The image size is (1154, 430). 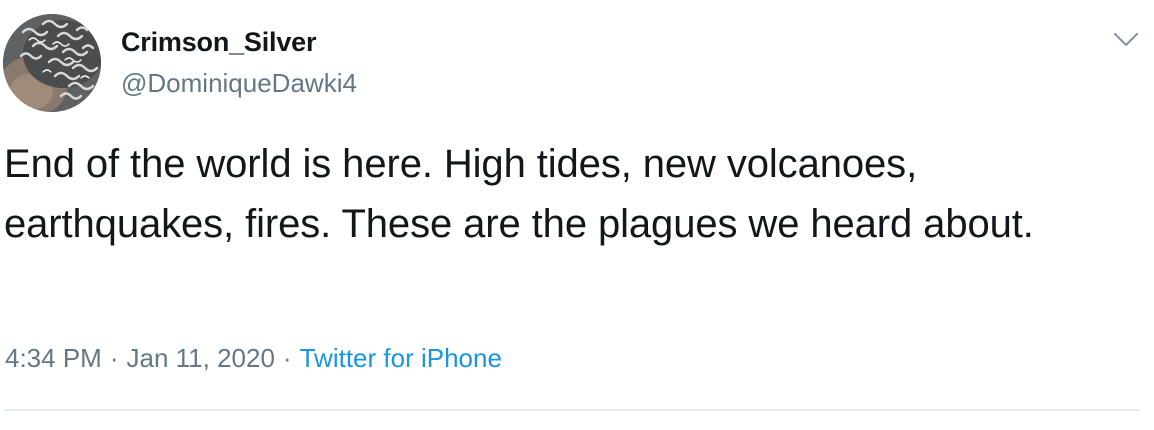 I want to click on tweet-date: Jan 11, 2020, so click(x=201, y=358).